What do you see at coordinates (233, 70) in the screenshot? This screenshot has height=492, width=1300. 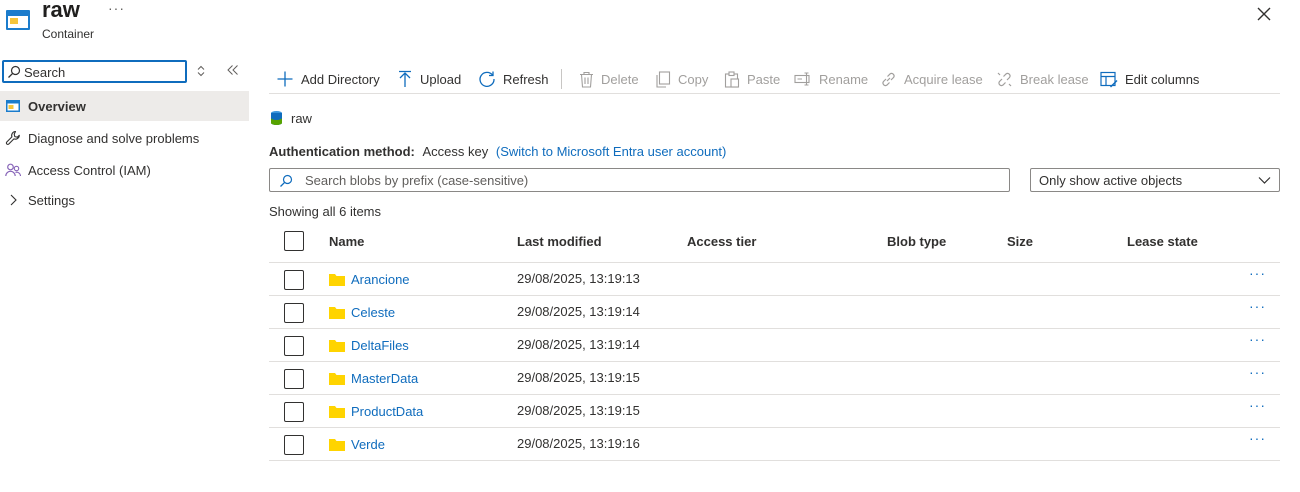 I see `collapse-sidebar-icon` at bounding box center [233, 70].